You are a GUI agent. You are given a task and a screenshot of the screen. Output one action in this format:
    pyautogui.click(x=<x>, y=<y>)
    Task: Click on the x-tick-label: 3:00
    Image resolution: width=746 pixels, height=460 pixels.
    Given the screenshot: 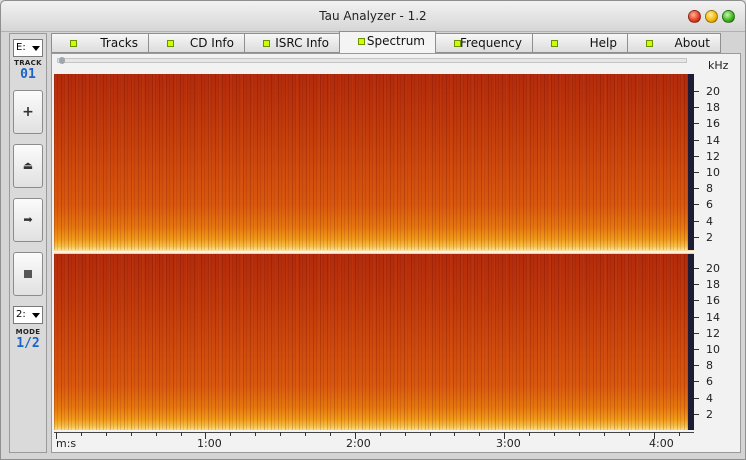 What is the action you would take?
    pyautogui.click(x=508, y=443)
    